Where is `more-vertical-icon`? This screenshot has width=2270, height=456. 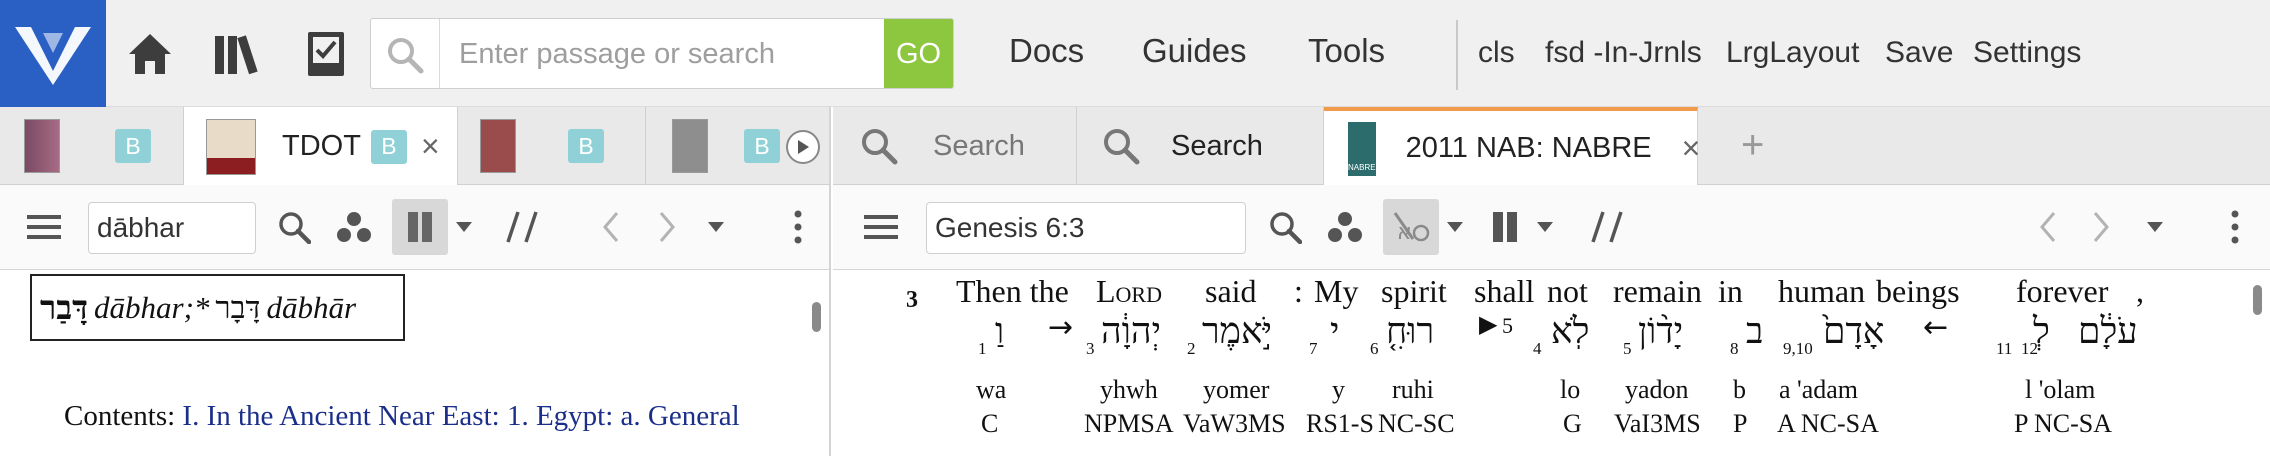 more-vertical-icon is located at coordinates (798, 227).